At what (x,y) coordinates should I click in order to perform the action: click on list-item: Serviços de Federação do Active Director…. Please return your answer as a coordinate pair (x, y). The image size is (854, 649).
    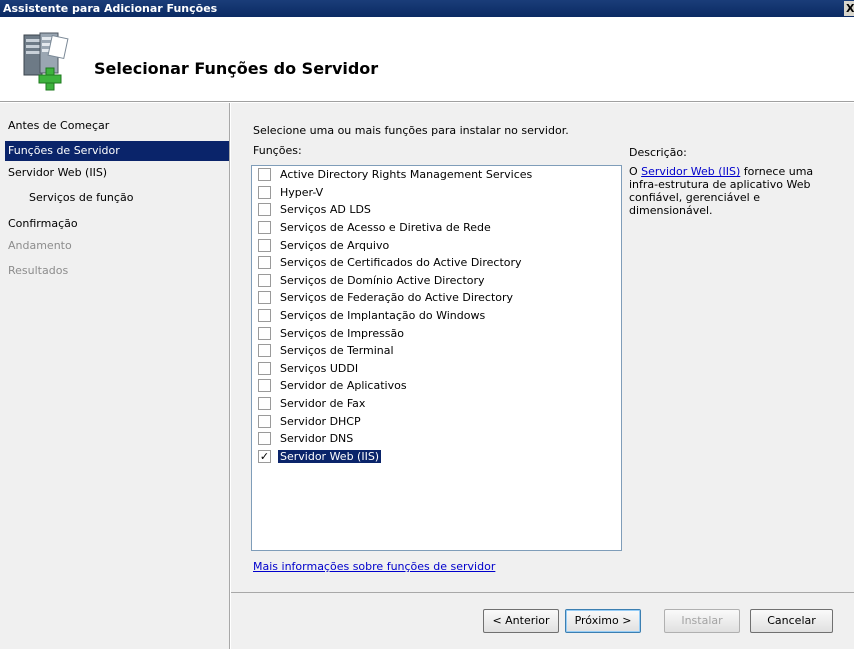
    Looking at the image, I should click on (438, 298).